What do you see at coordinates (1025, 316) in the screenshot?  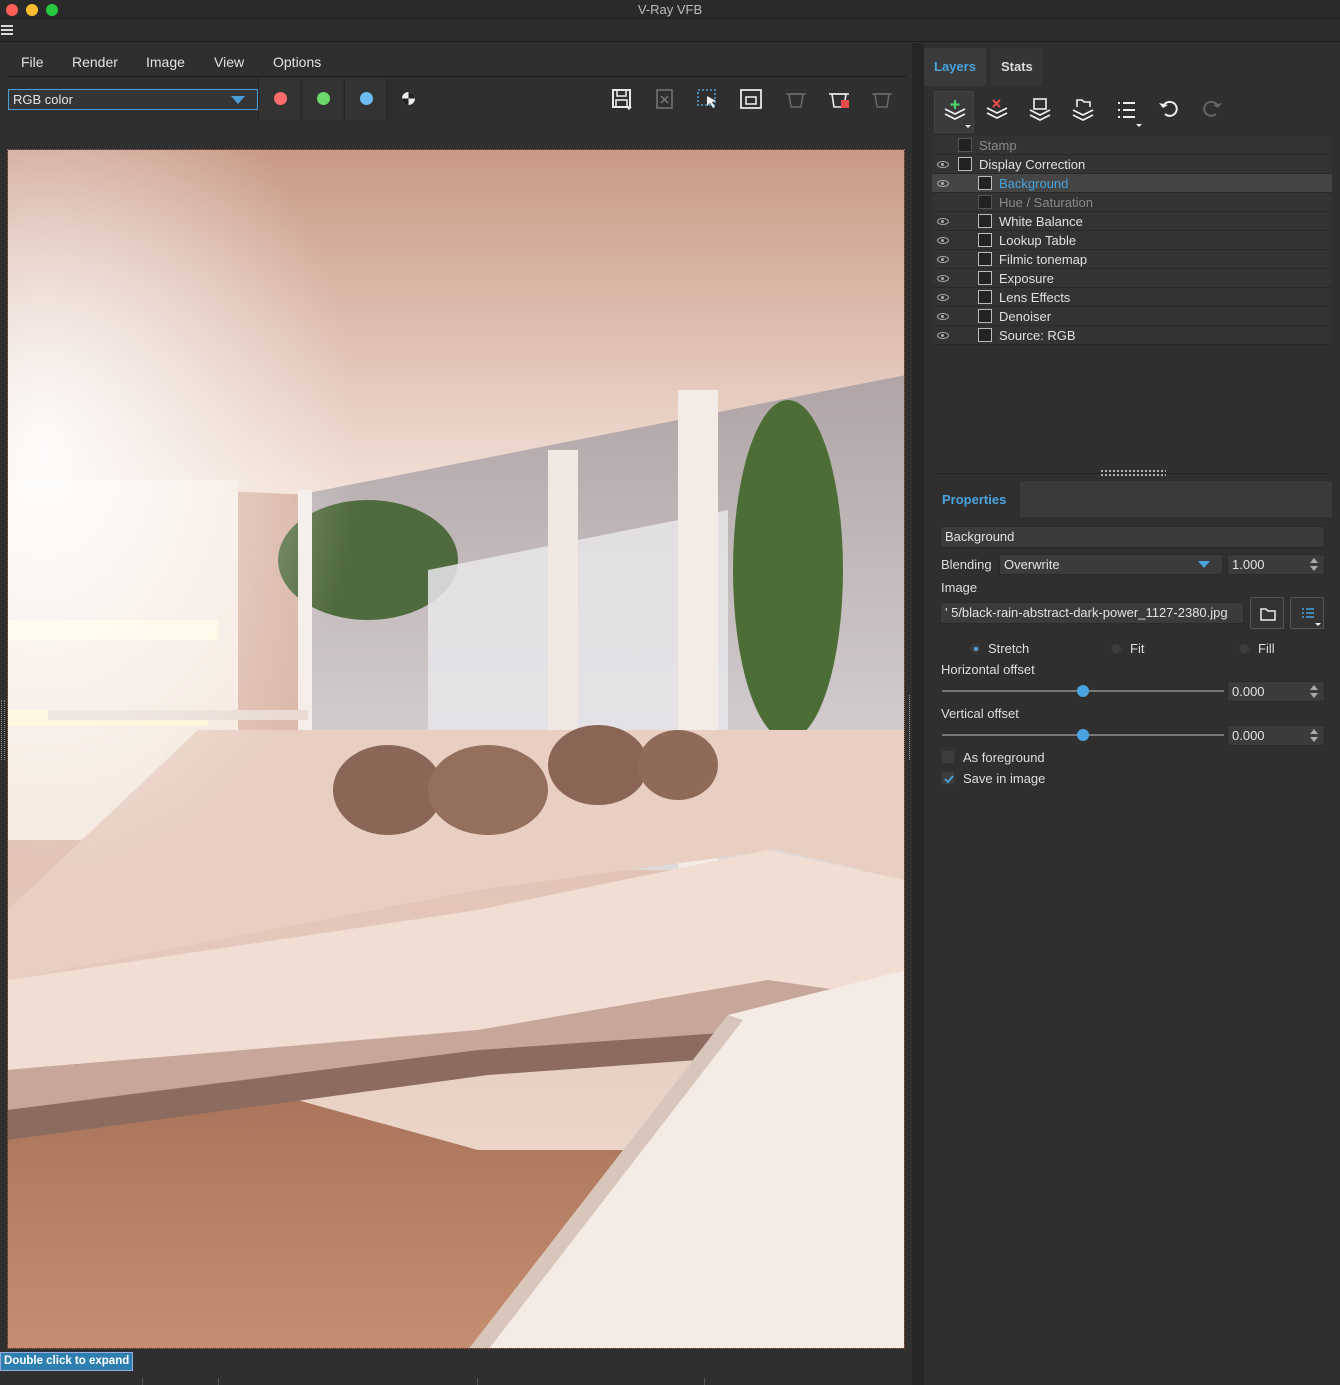 I see `layer-label: Denoiser` at bounding box center [1025, 316].